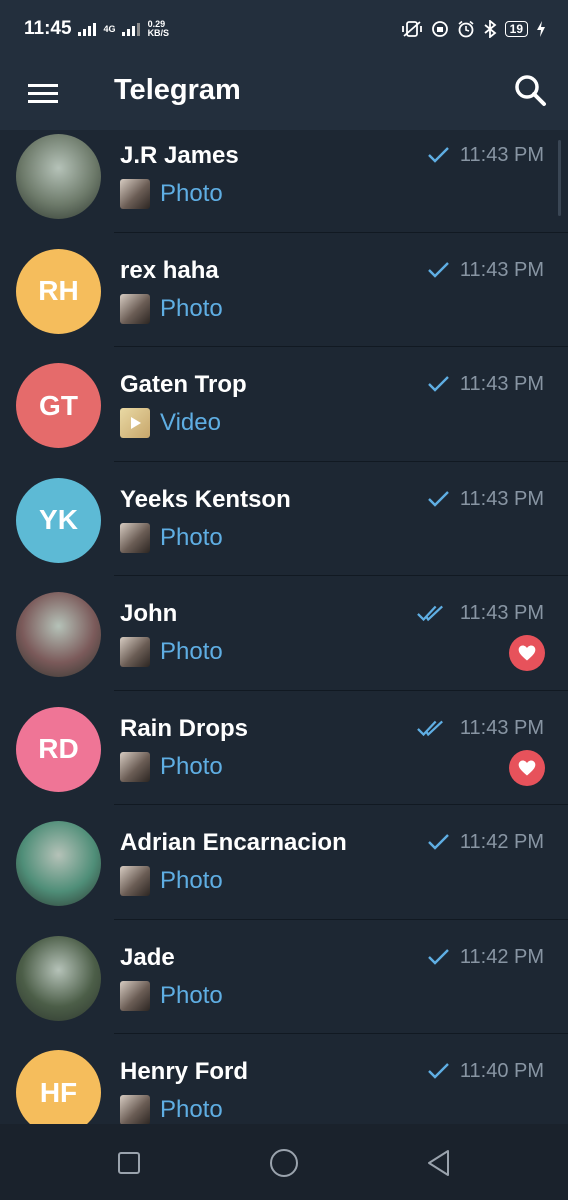  Describe the element at coordinates (284, 977) in the screenshot. I see `chat-row: Jade Photo 11:42 PM` at that location.